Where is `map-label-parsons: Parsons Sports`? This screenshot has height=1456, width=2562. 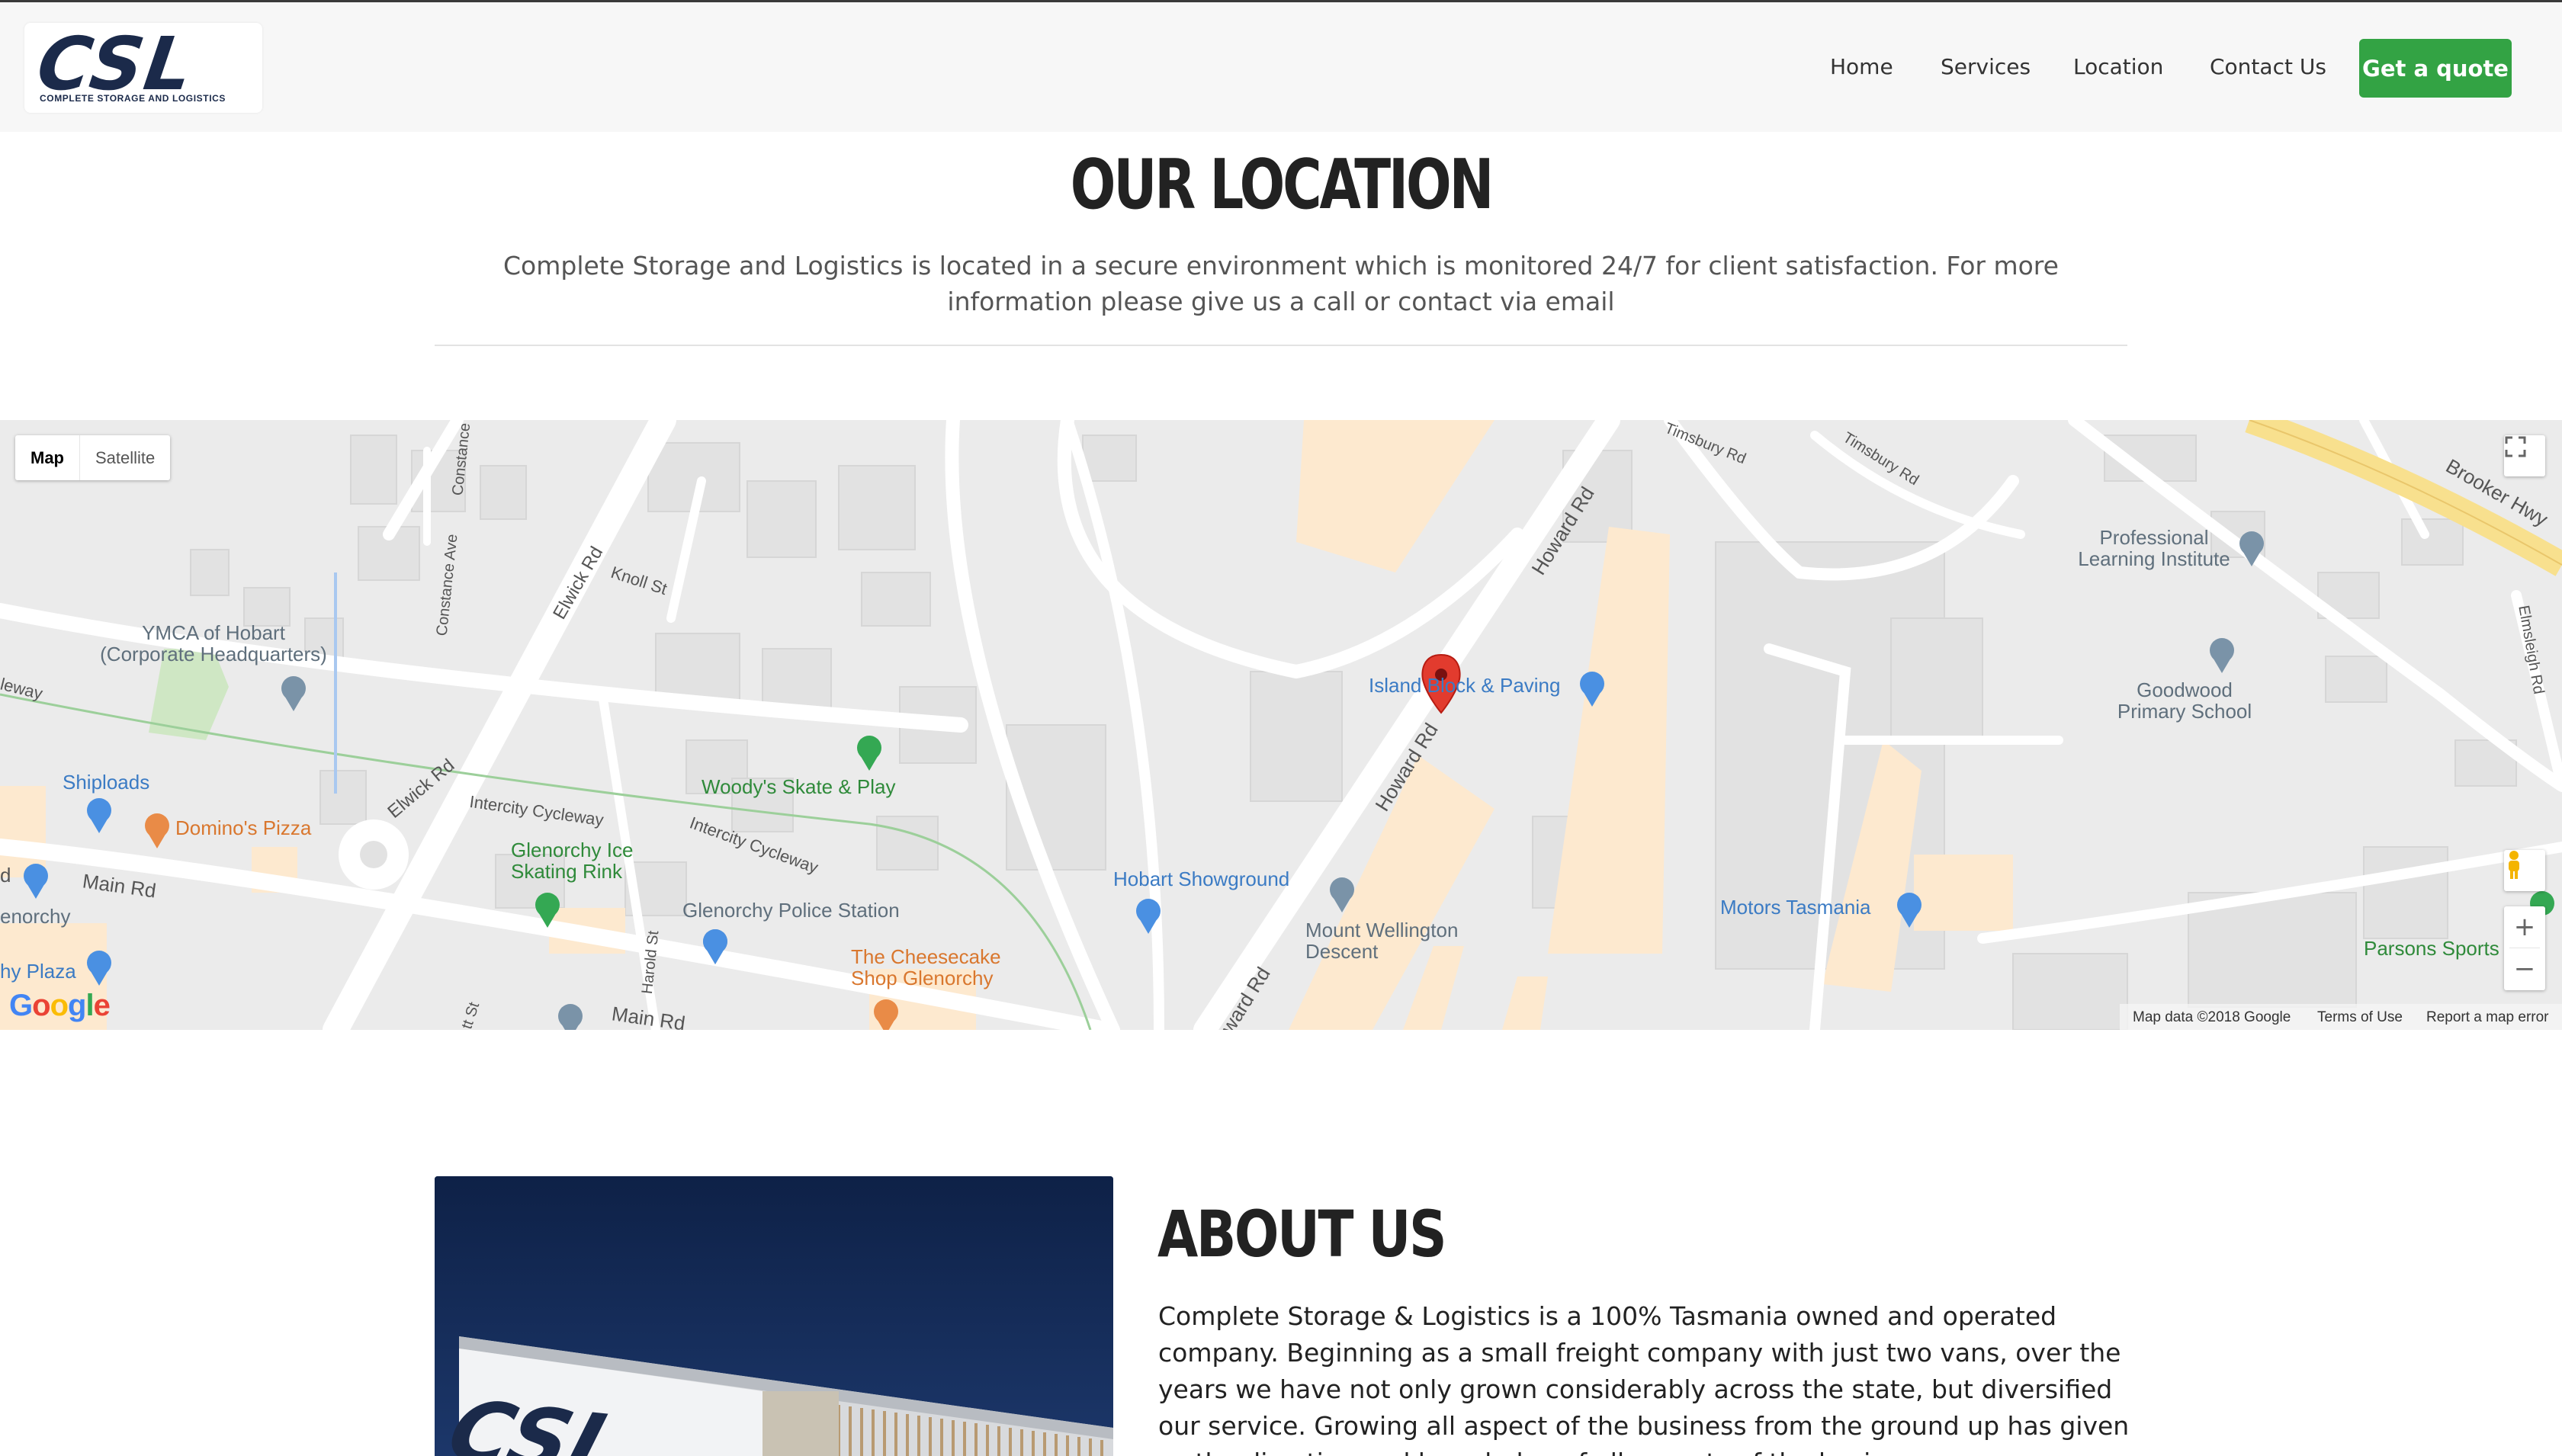 map-label-parsons: Parsons Sports is located at coordinates (2431, 949).